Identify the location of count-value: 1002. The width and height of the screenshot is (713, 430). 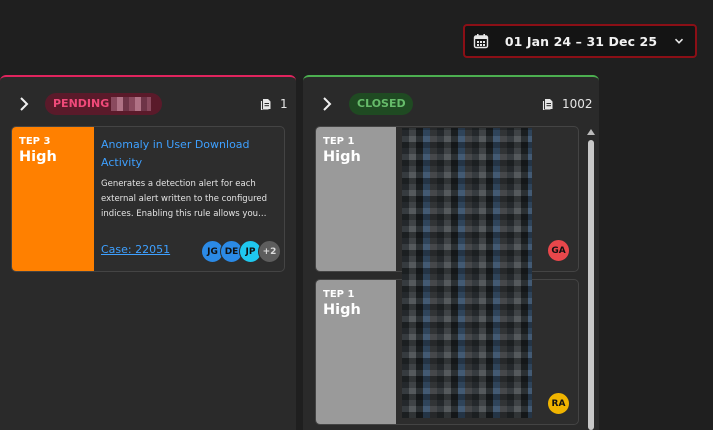
(577, 104).